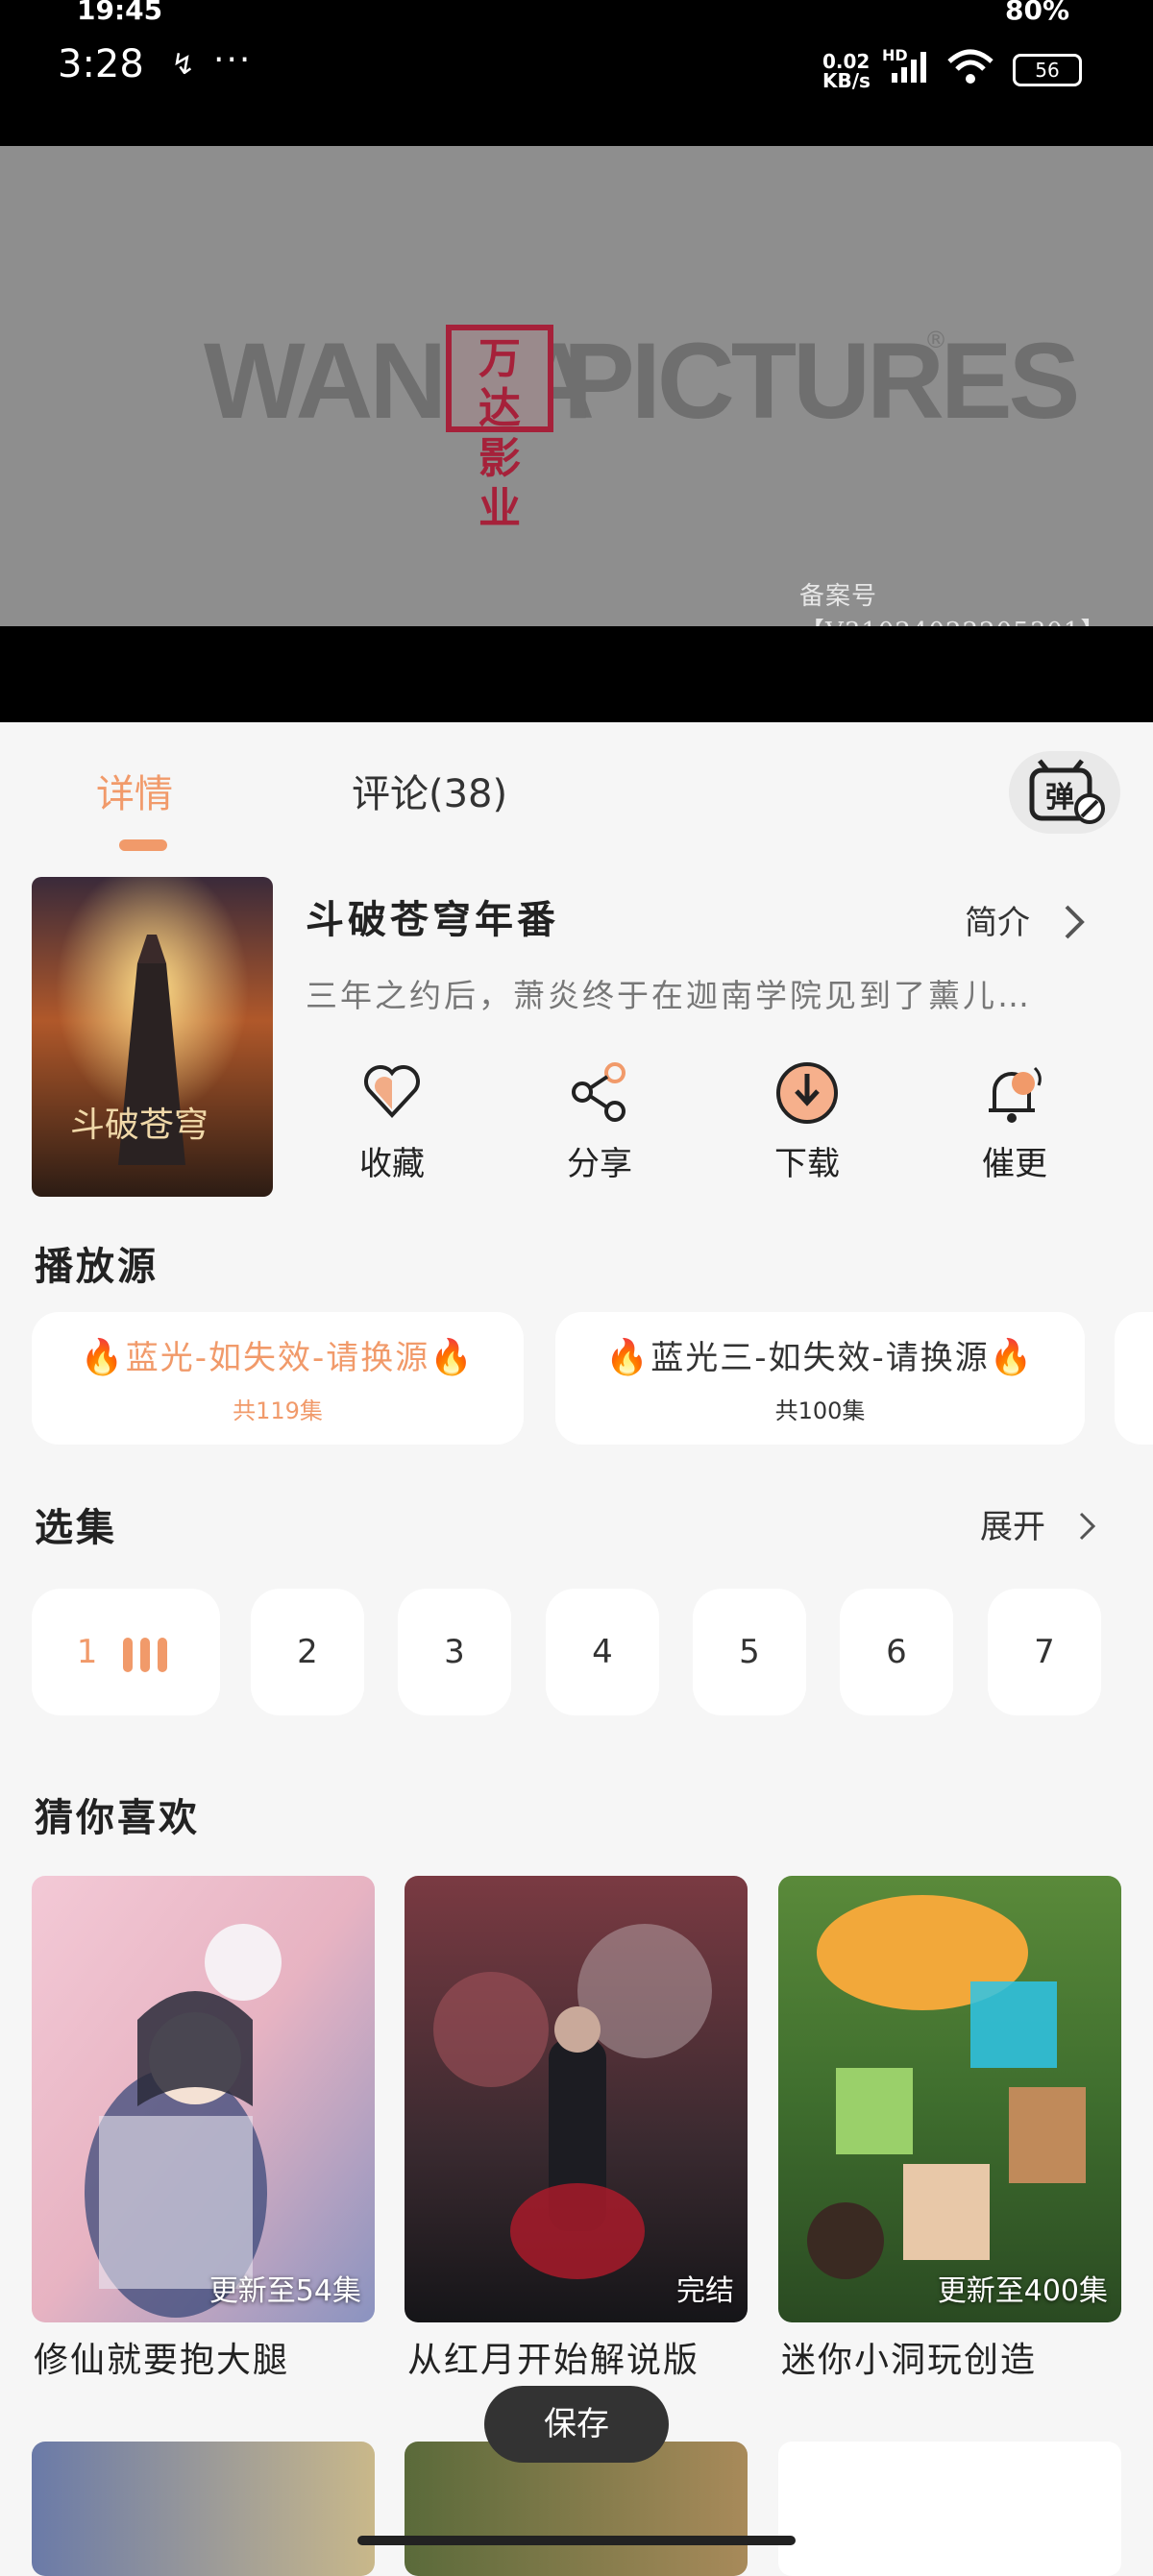 The image size is (1153, 2576). What do you see at coordinates (184, 65) in the screenshot?
I see `link-icon: ↯` at bounding box center [184, 65].